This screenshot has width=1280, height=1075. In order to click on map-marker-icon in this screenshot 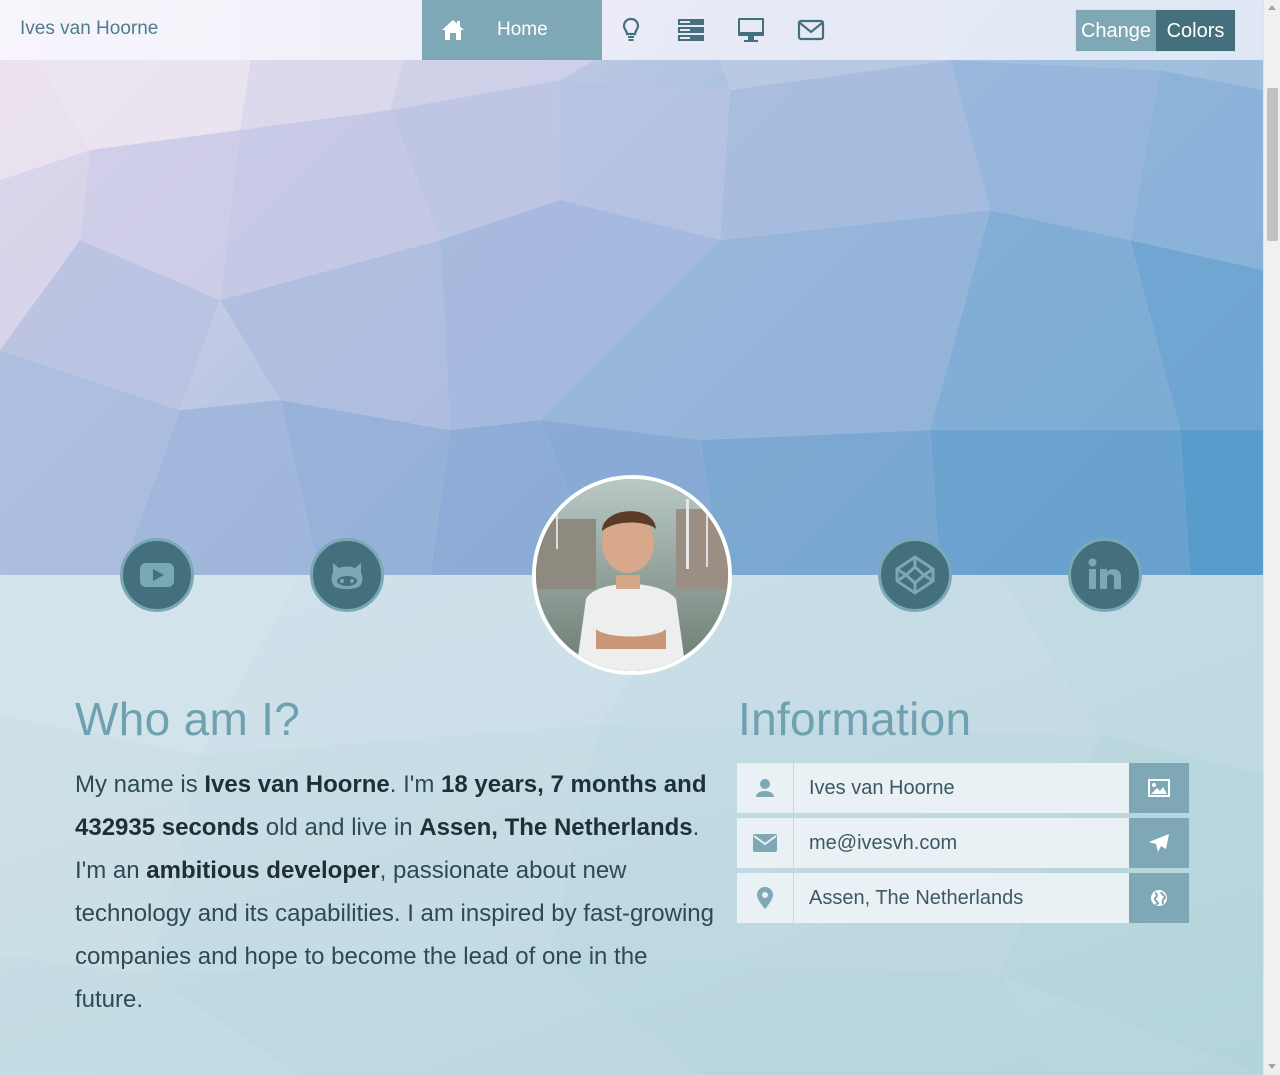, I will do `click(765, 898)`.